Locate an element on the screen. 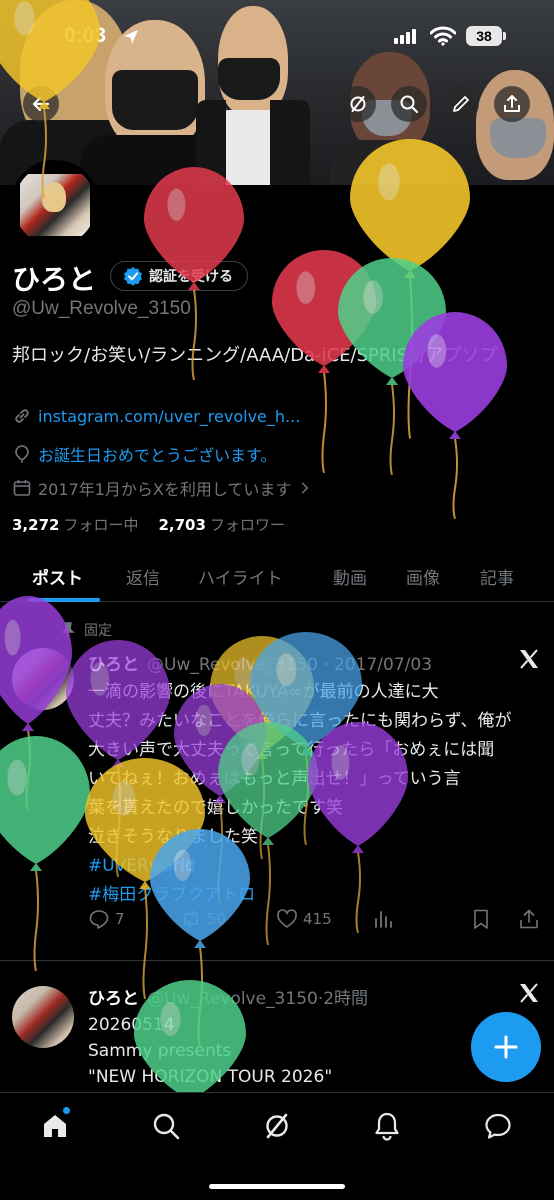 The image size is (554, 1200). share-post-button is located at coordinates (529, 919).